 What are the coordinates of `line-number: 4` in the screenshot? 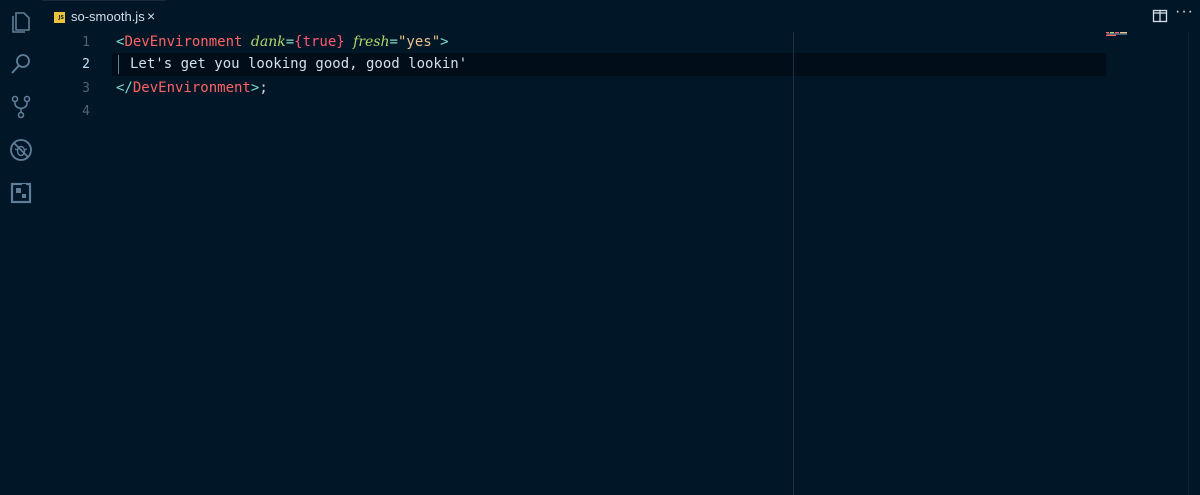 It's located at (86, 111).